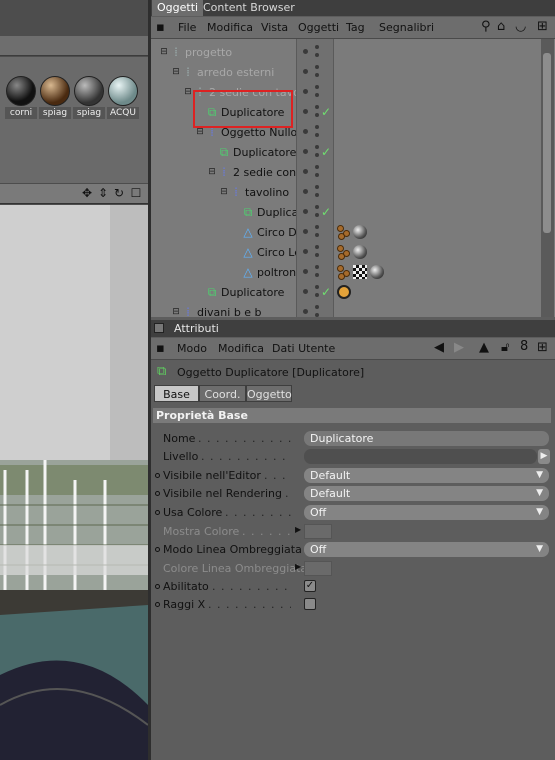  Describe the element at coordinates (235, 72) in the screenshot. I see `tree-item-name: arredo esterni` at that location.